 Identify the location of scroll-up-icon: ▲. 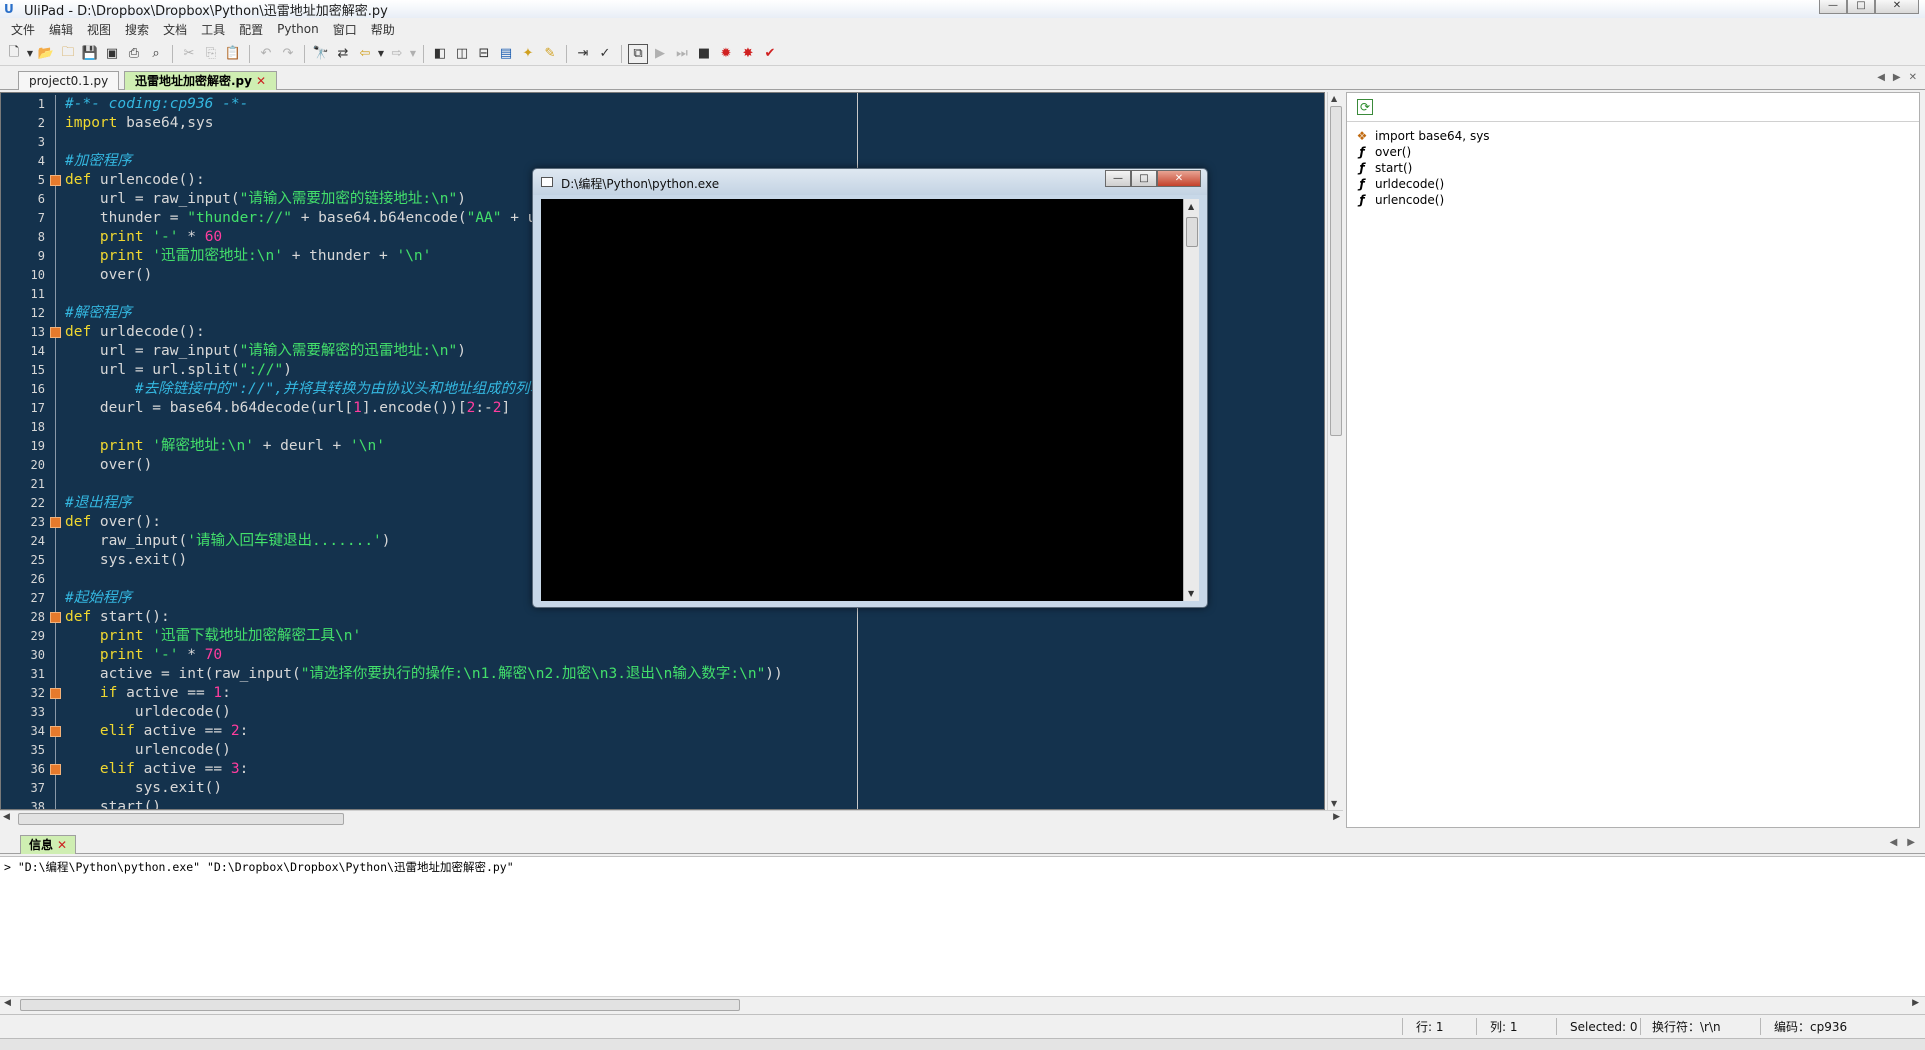
(1191, 206).